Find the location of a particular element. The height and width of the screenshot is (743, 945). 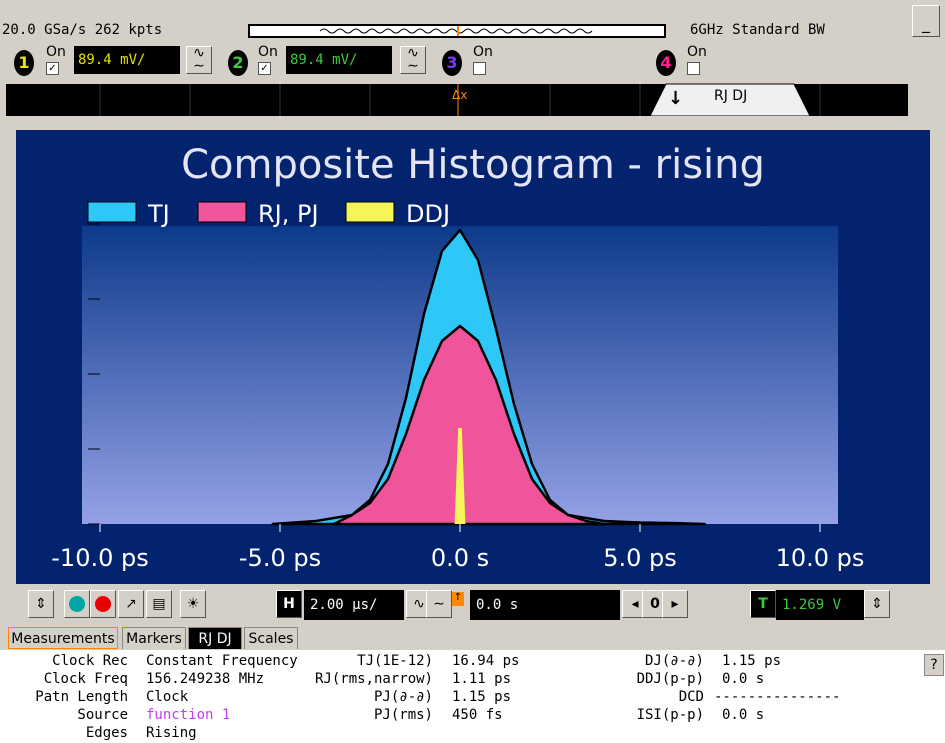

channel-3-on-label: On is located at coordinates (483, 52).